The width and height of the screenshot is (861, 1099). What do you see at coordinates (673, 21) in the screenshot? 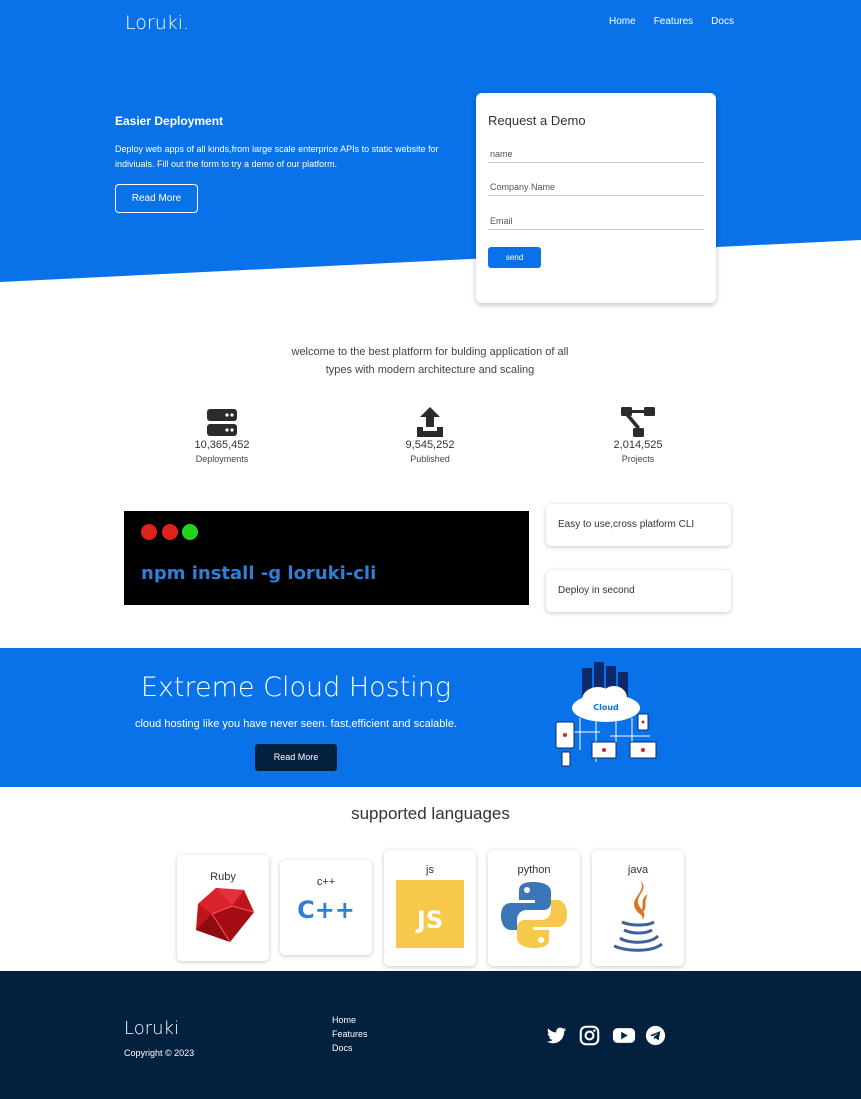
I see `nav-link-features: Features` at bounding box center [673, 21].